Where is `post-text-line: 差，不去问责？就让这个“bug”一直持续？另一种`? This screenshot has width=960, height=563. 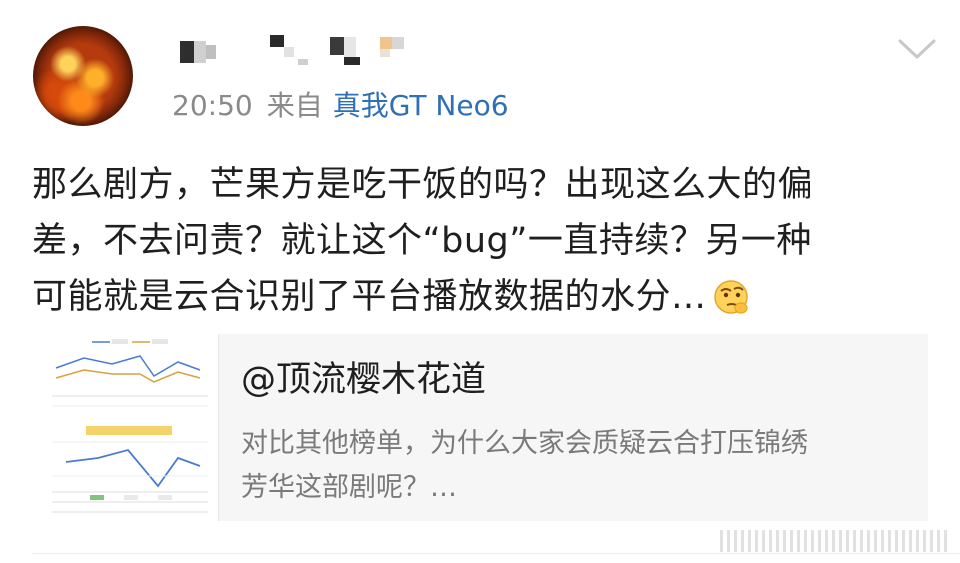
post-text-line: 差，不去问责？就让这个“bug”一直持续？另一种 is located at coordinates (422, 241).